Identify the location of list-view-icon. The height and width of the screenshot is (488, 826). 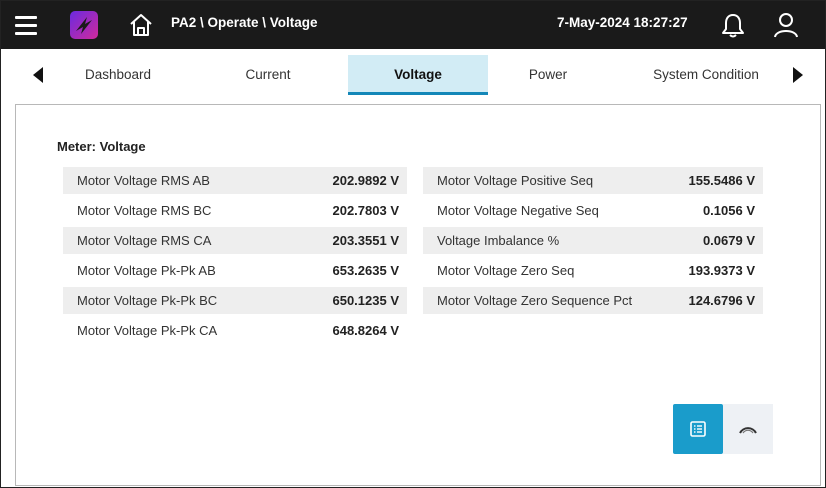
(698, 429).